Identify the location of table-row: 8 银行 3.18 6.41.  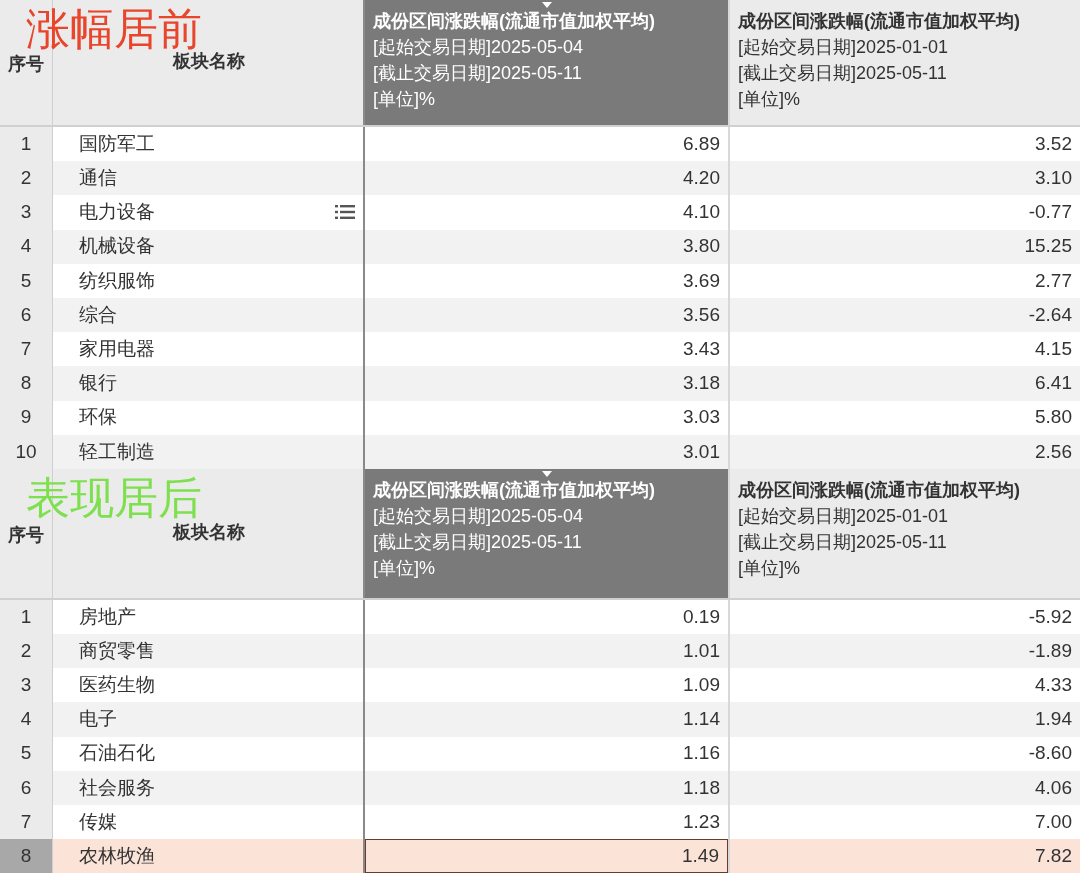
(540, 383).